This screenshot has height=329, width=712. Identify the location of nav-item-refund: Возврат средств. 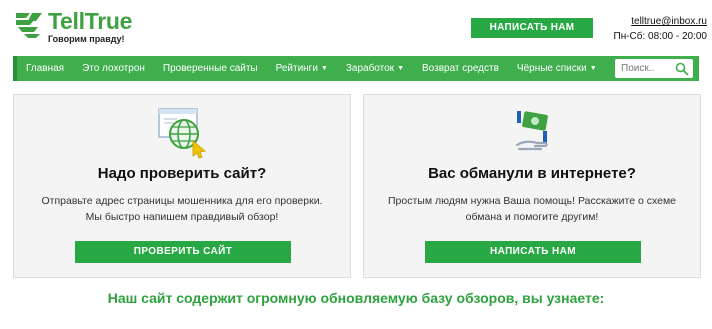
(460, 68).